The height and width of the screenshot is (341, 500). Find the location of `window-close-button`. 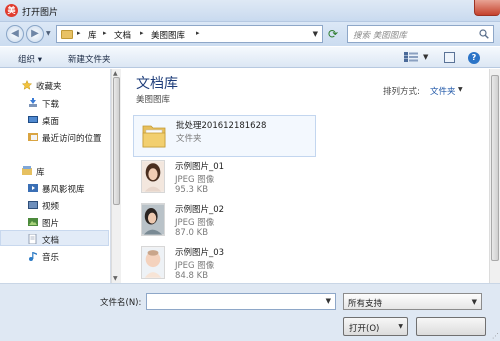

window-close-button is located at coordinates (487, 8).